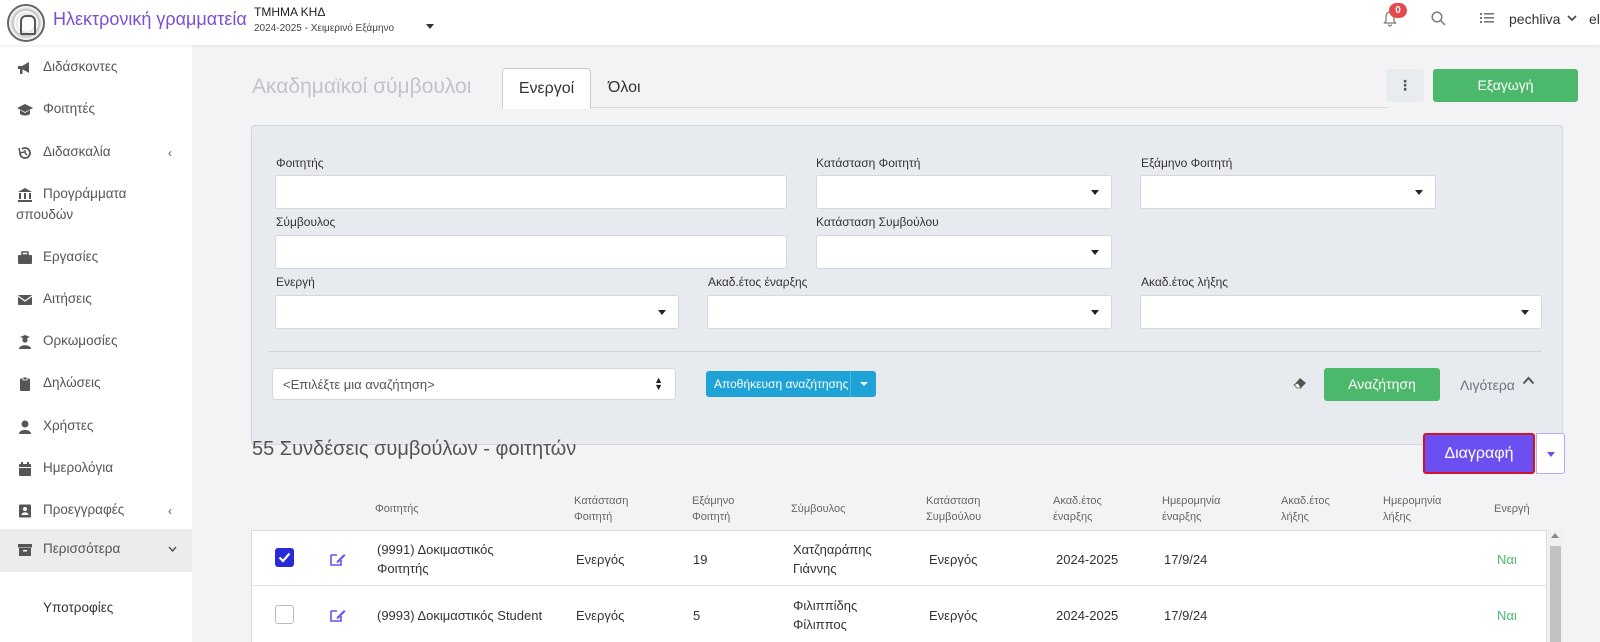 Image resolution: width=1600 pixels, height=642 pixels. Describe the element at coordinates (25, 195) in the screenshot. I see `institution-icon` at that location.